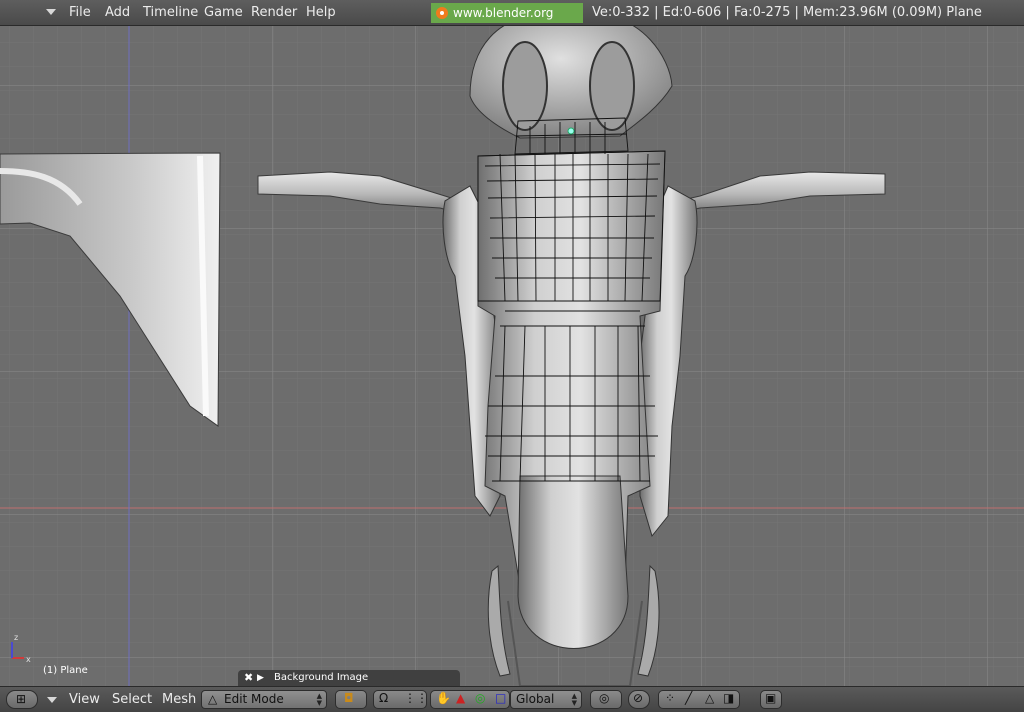 The image size is (1024, 712). I want to click on close-icon: ✖, so click(248, 678).